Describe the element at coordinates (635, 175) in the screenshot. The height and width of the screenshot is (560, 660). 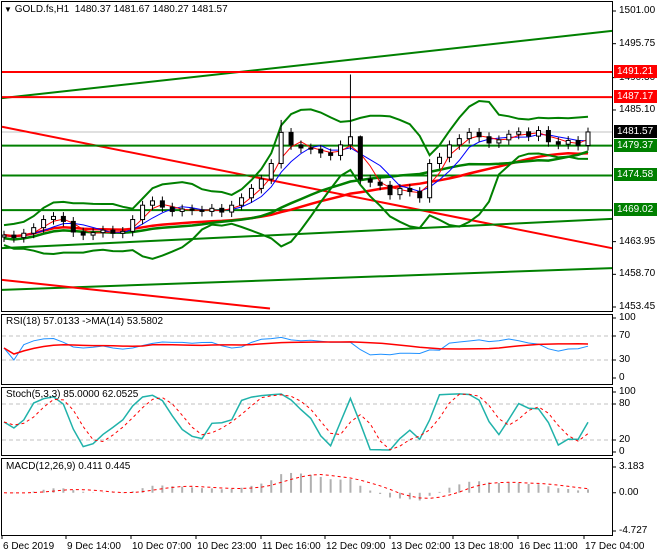
I see `level-price-label: 1474.58` at that location.